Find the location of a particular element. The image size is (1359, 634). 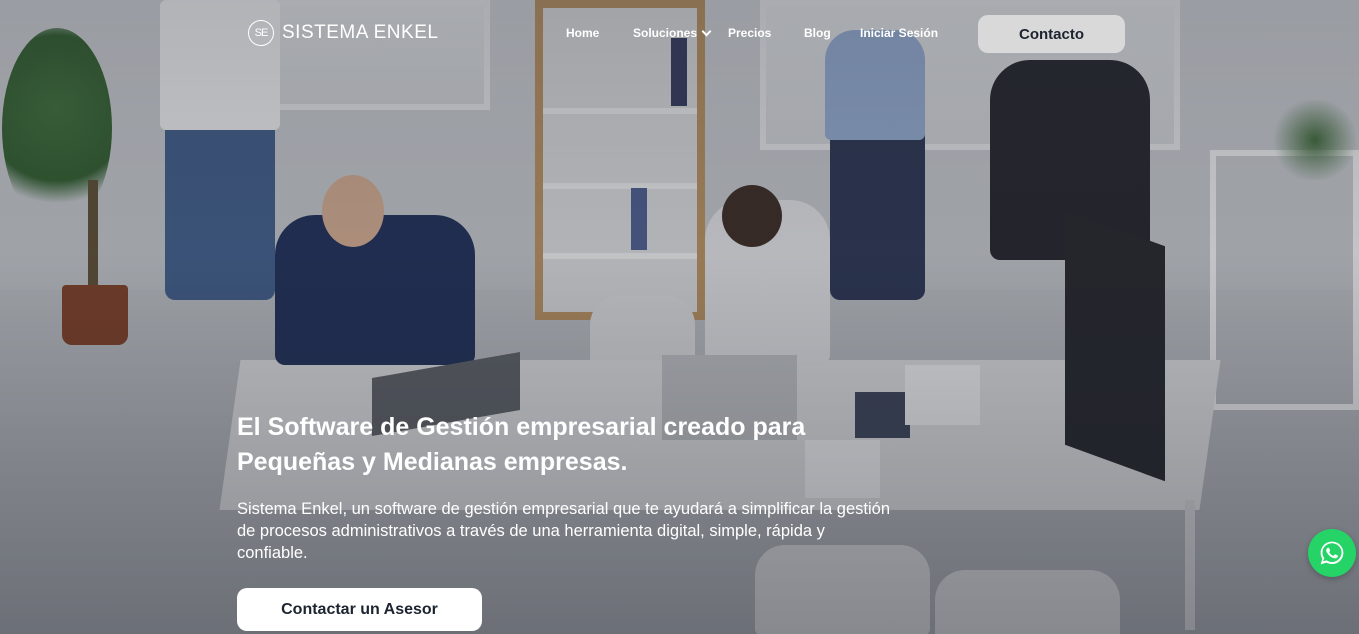

nav-precios: Precios is located at coordinates (749, 33).